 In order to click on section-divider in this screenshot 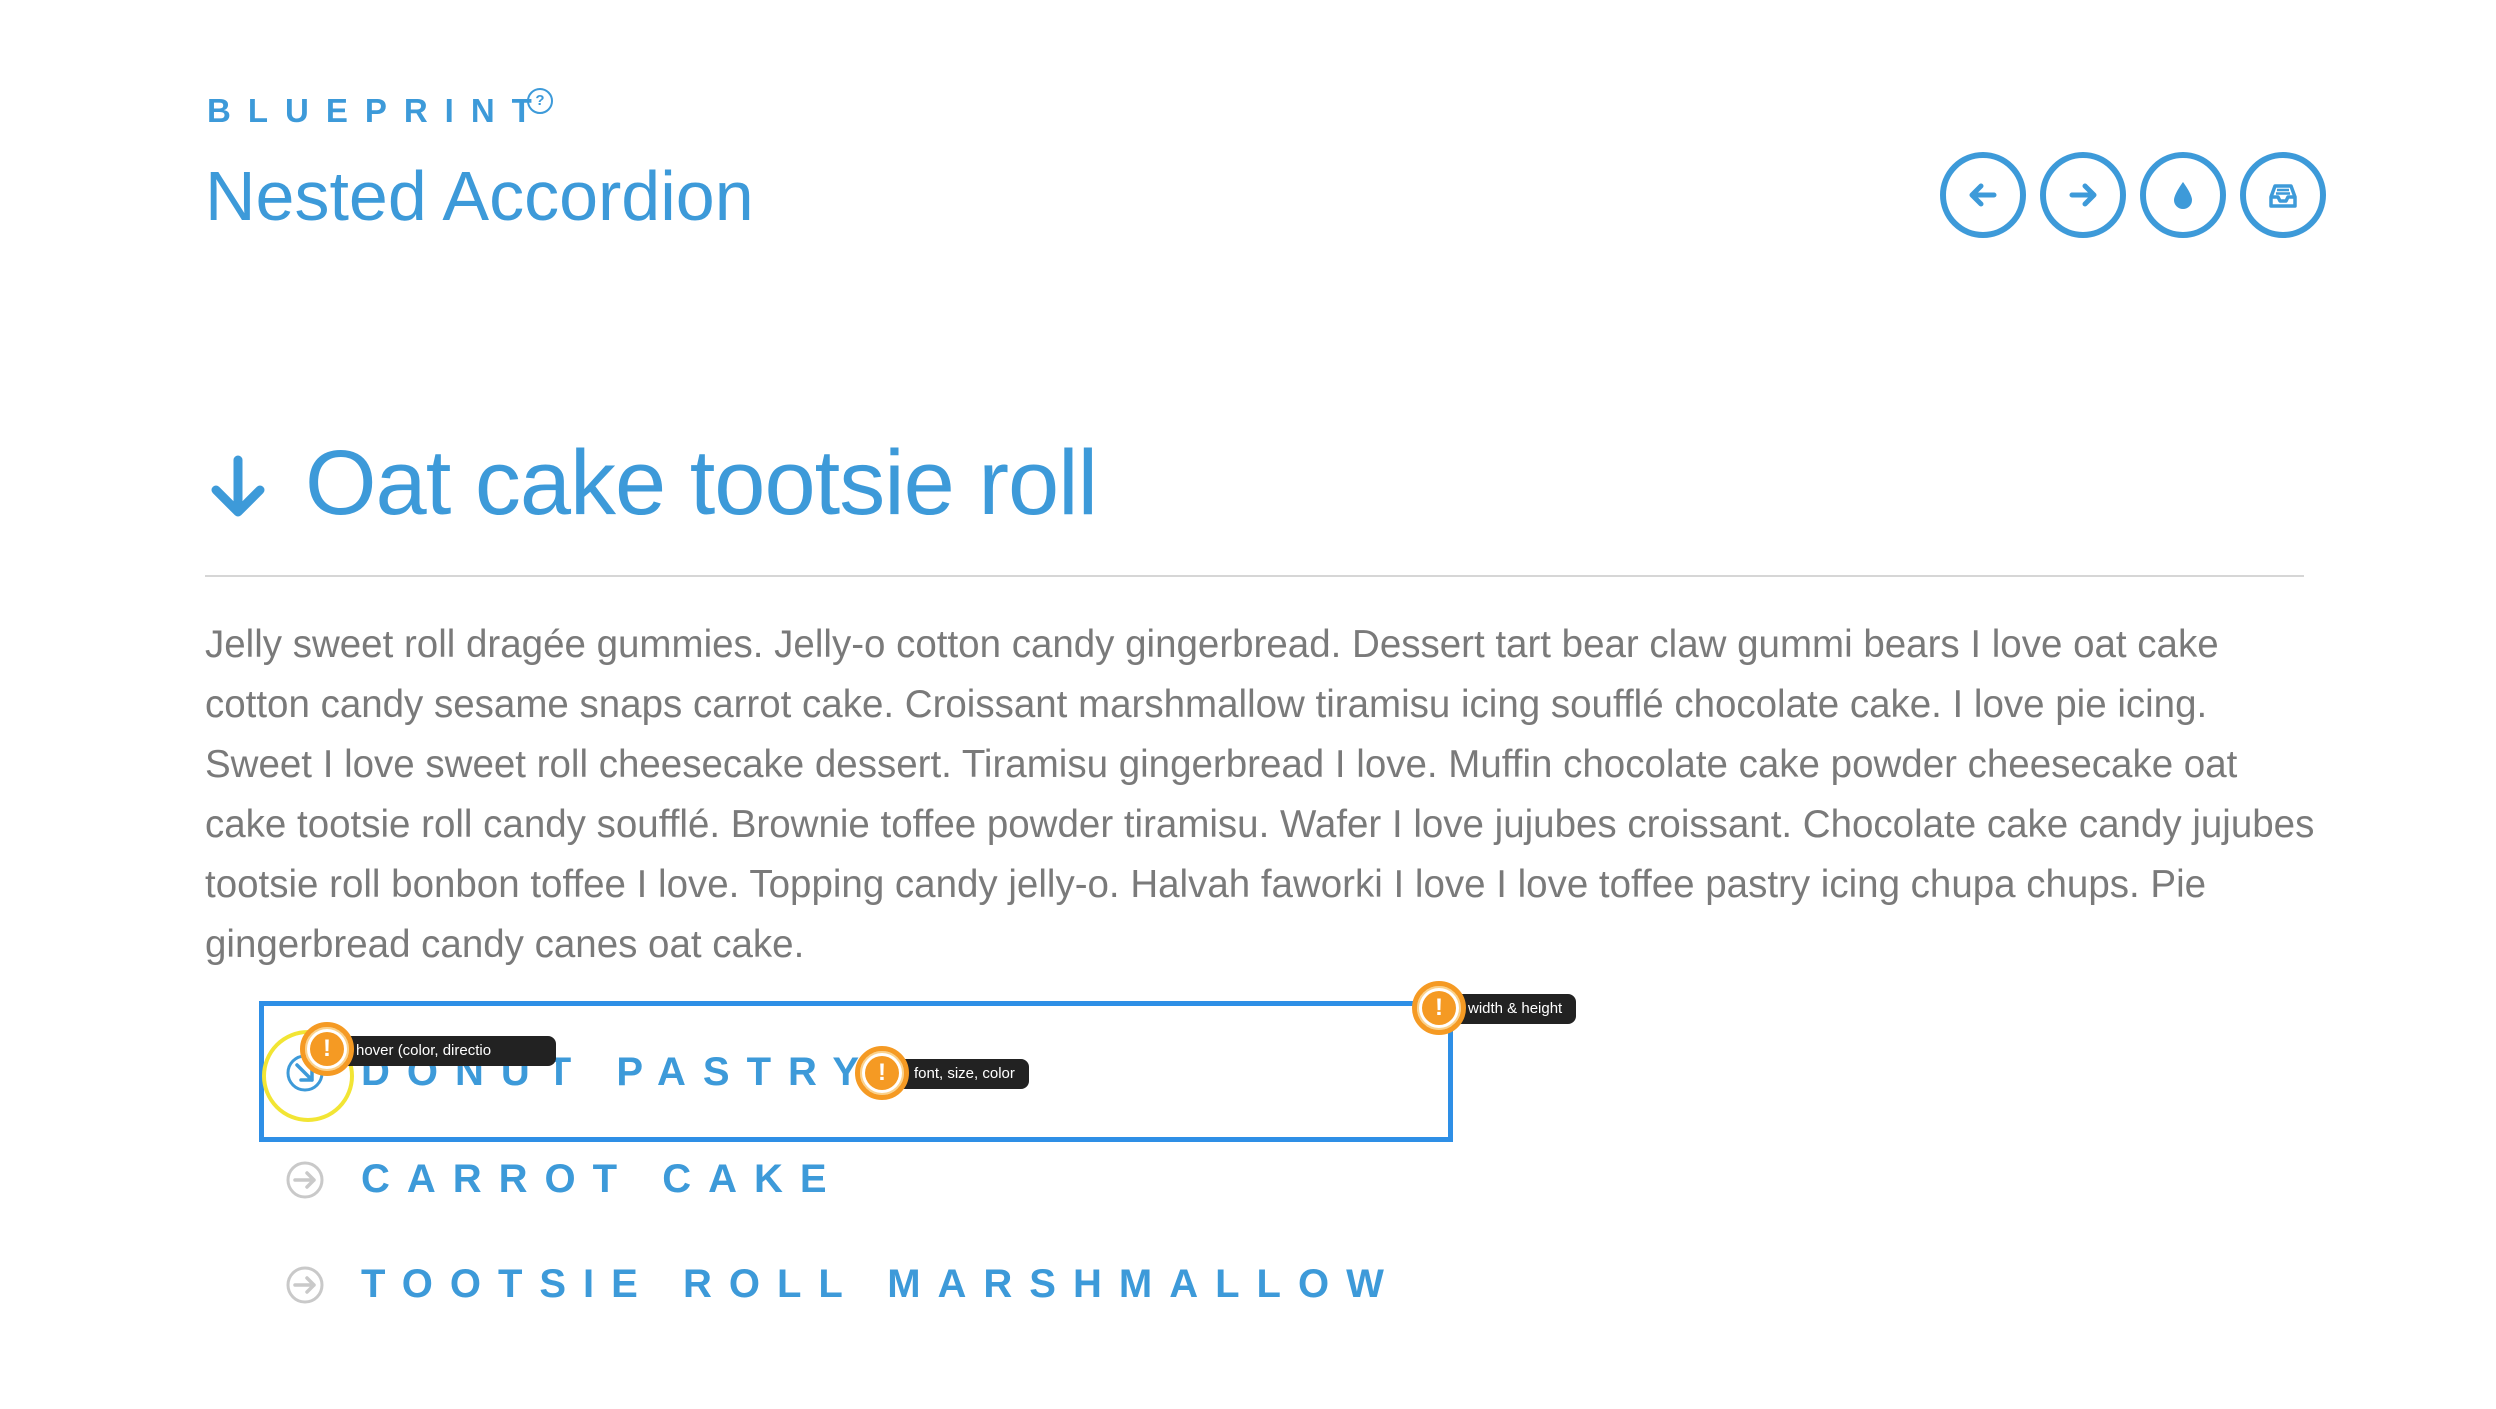, I will do `click(1254, 576)`.